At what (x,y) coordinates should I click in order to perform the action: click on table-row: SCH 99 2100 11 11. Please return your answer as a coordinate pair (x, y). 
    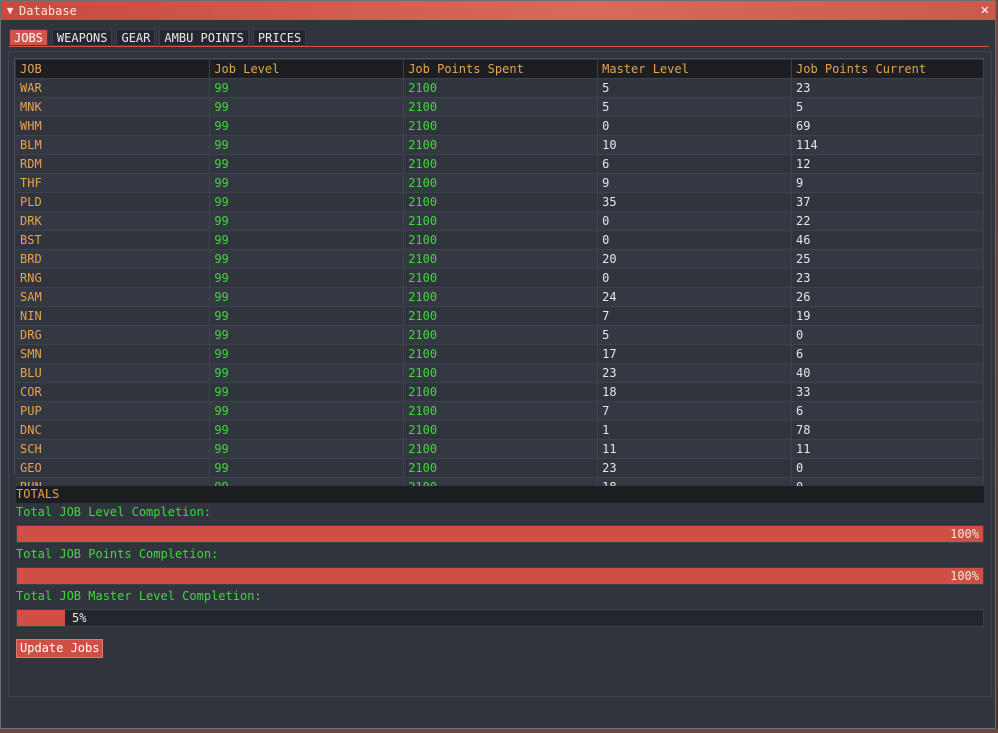
    Looking at the image, I should click on (500, 449).